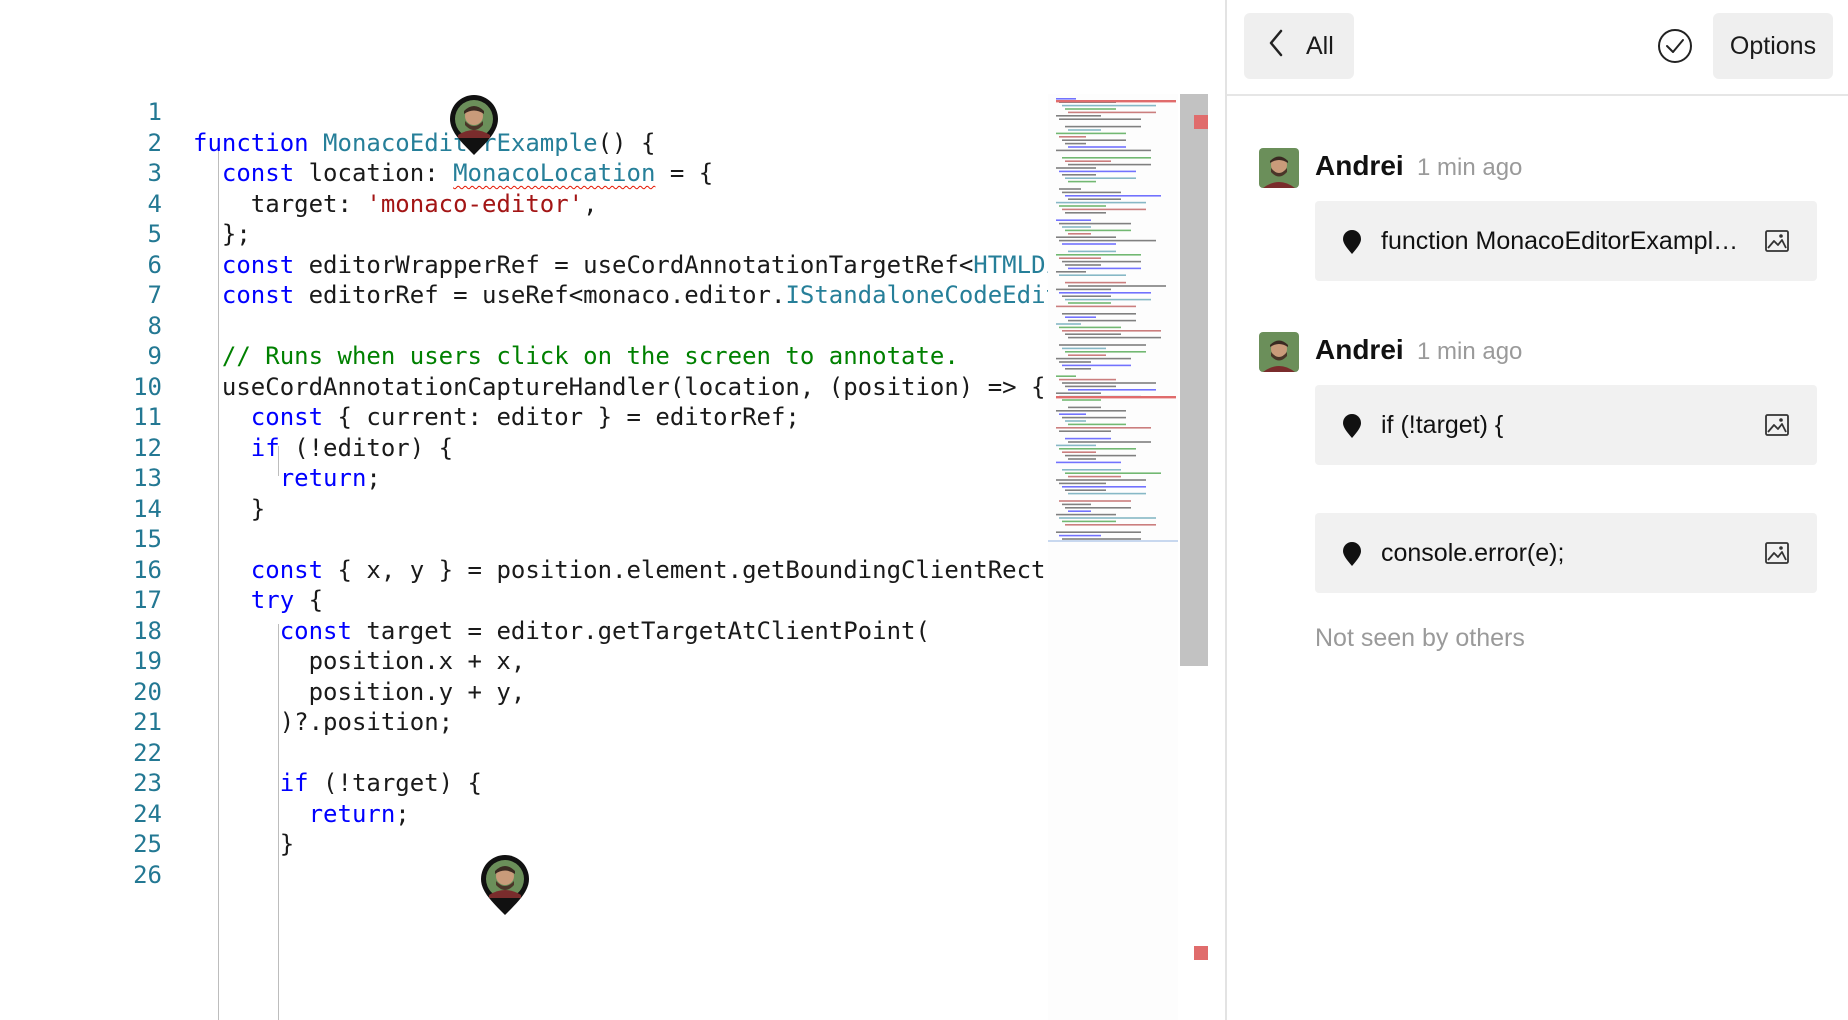 The width and height of the screenshot is (1848, 1020). Describe the element at coordinates (1773, 46) in the screenshot. I see `options-button: Options` at that location.